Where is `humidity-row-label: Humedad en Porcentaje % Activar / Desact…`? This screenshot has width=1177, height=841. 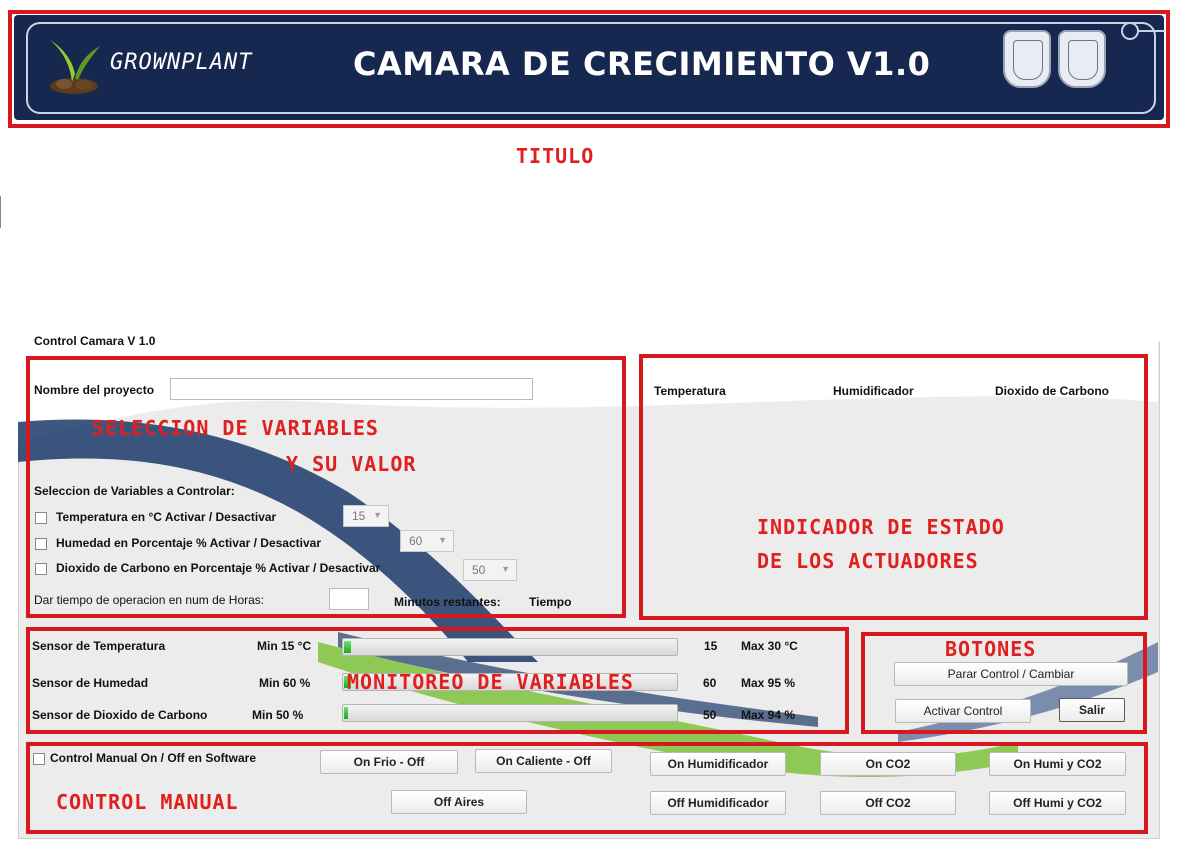
humidity-row-label: Humedad en Porcentaje % Activar / Desact… is located at coordinates (188, 543).